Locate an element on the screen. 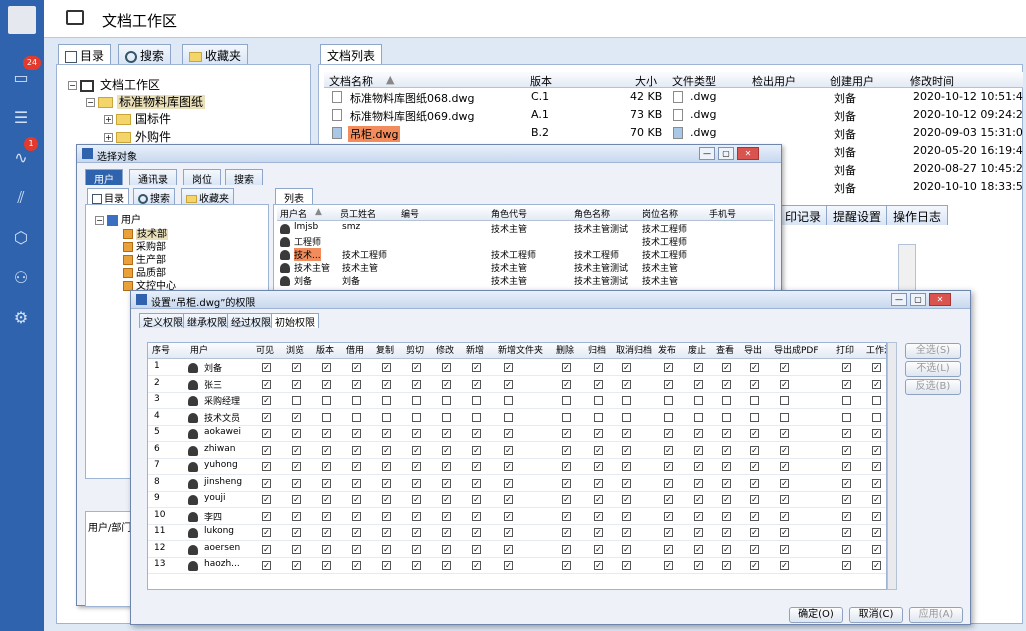 This screenshot has width=1026, height=631. col-header: 新增 is located at coordinates (475, 349).